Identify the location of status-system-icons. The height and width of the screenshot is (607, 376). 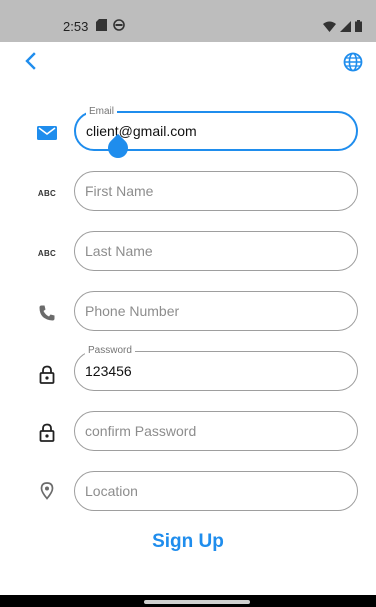
(342, 26).